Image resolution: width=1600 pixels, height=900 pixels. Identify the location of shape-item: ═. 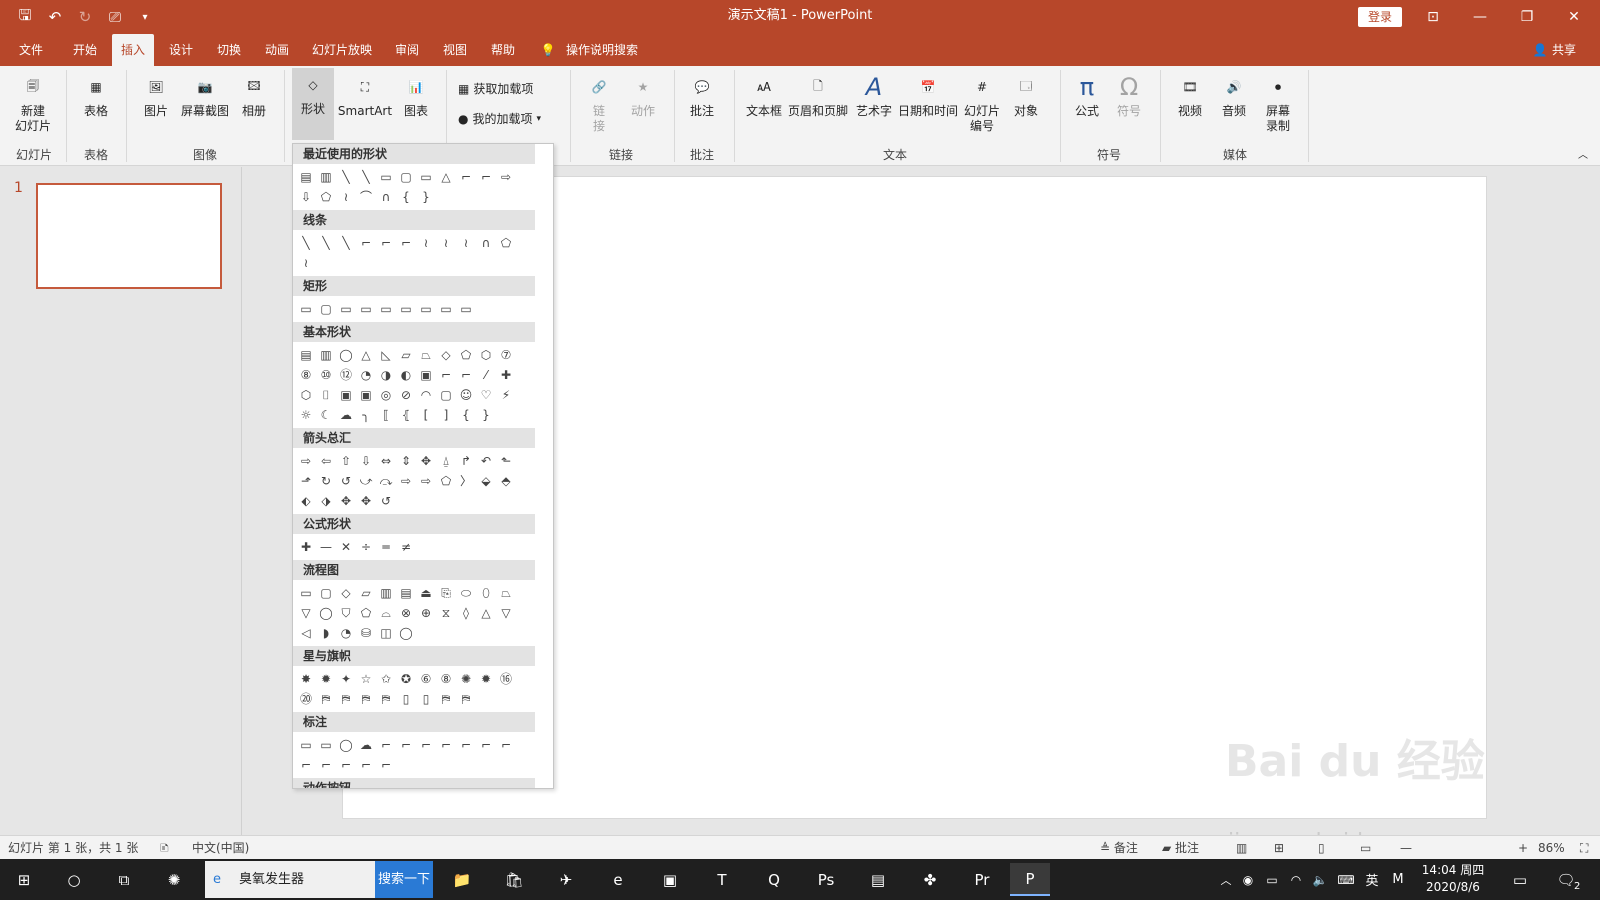
(386, 547).